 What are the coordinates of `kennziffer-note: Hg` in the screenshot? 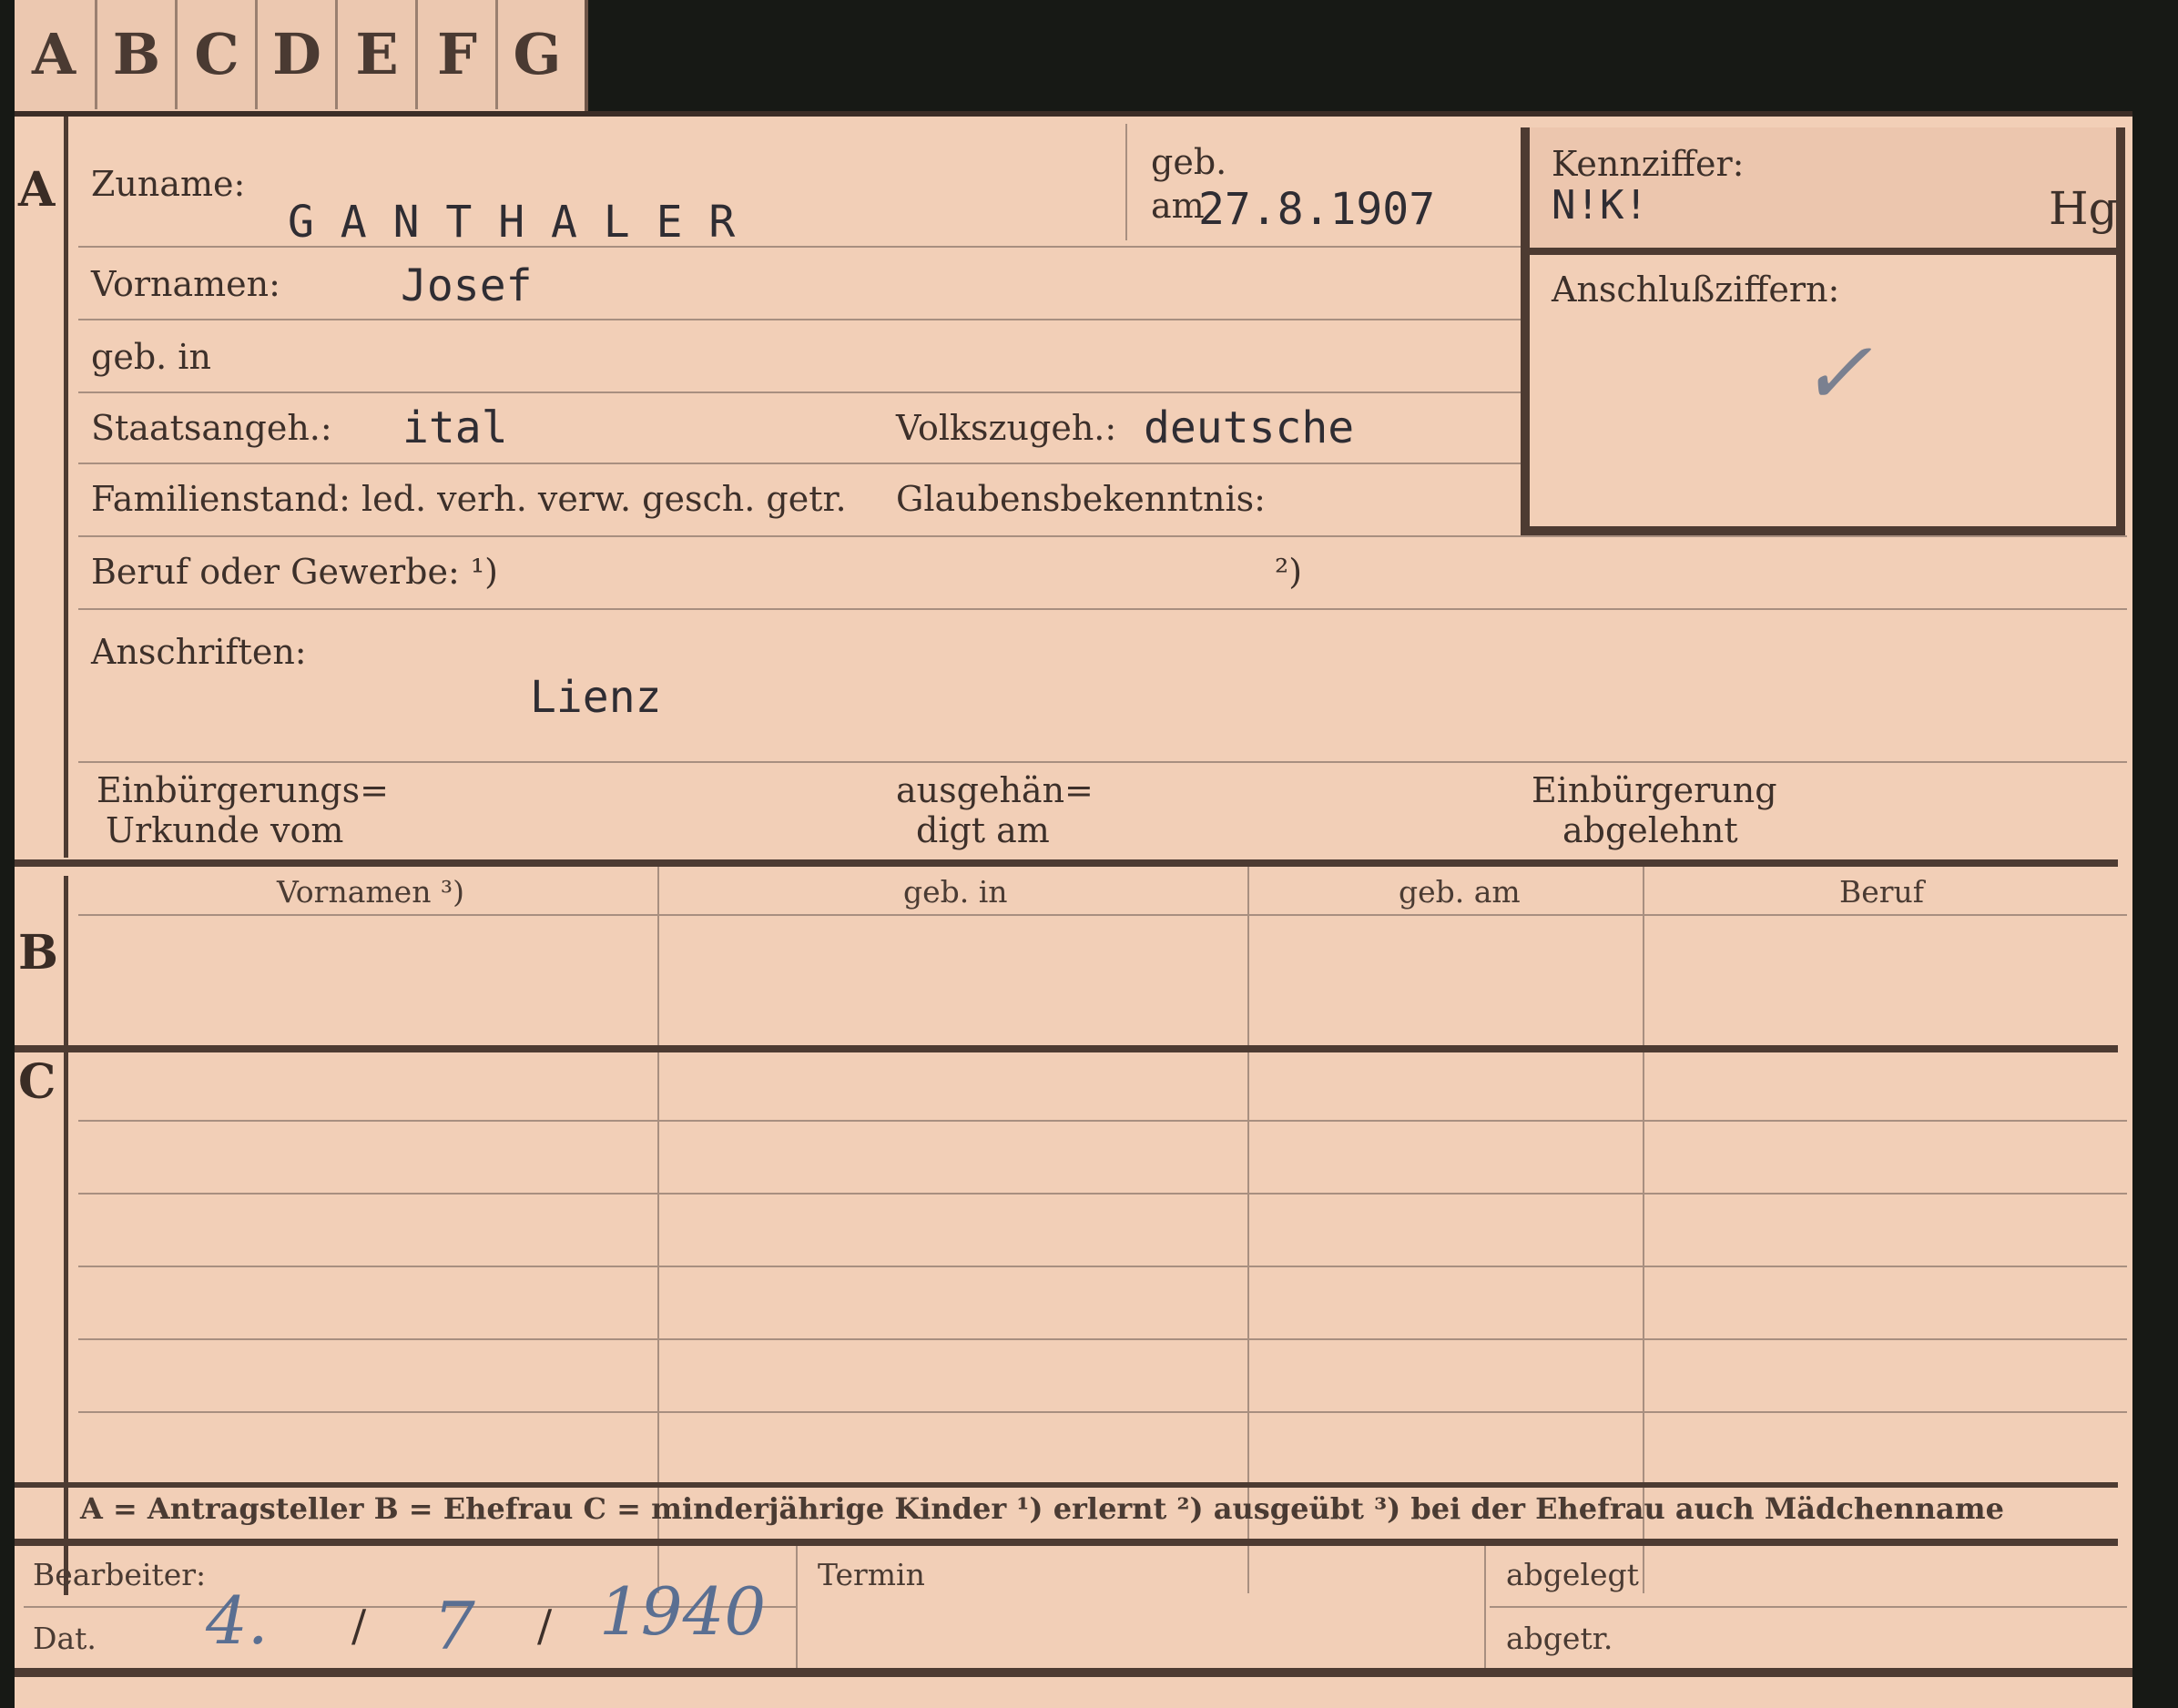 It's located at (2083, 208).